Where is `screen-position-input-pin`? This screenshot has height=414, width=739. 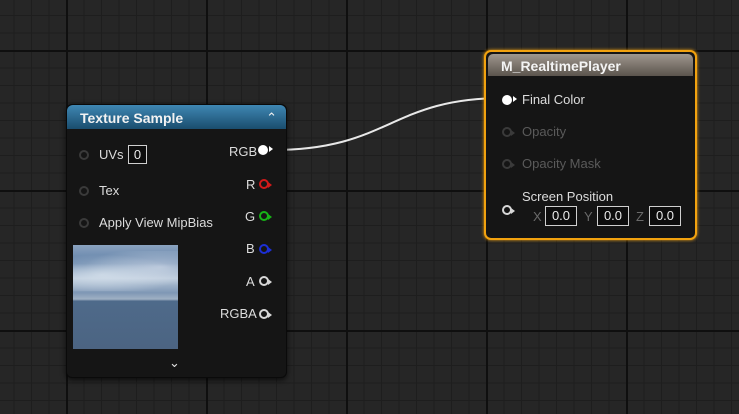 screen-position-input-pin is located at coordinates (508, 210).